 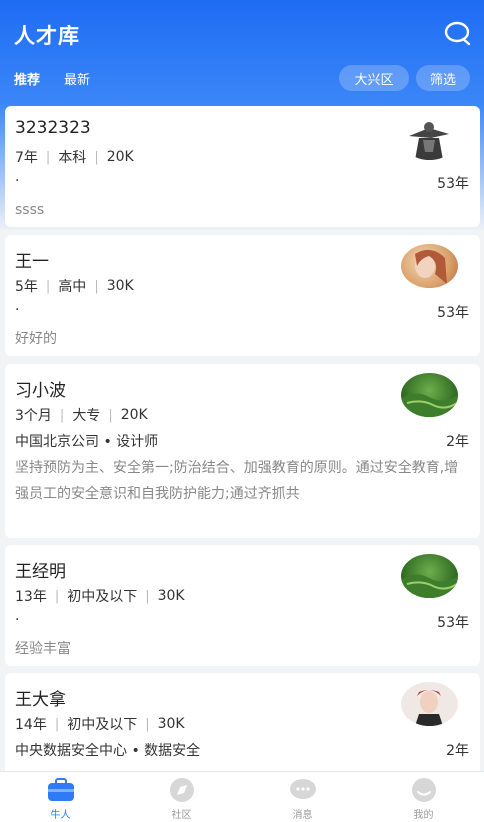 I want to click on candidate-description: 经验丰富, so click(x=43, y=649).